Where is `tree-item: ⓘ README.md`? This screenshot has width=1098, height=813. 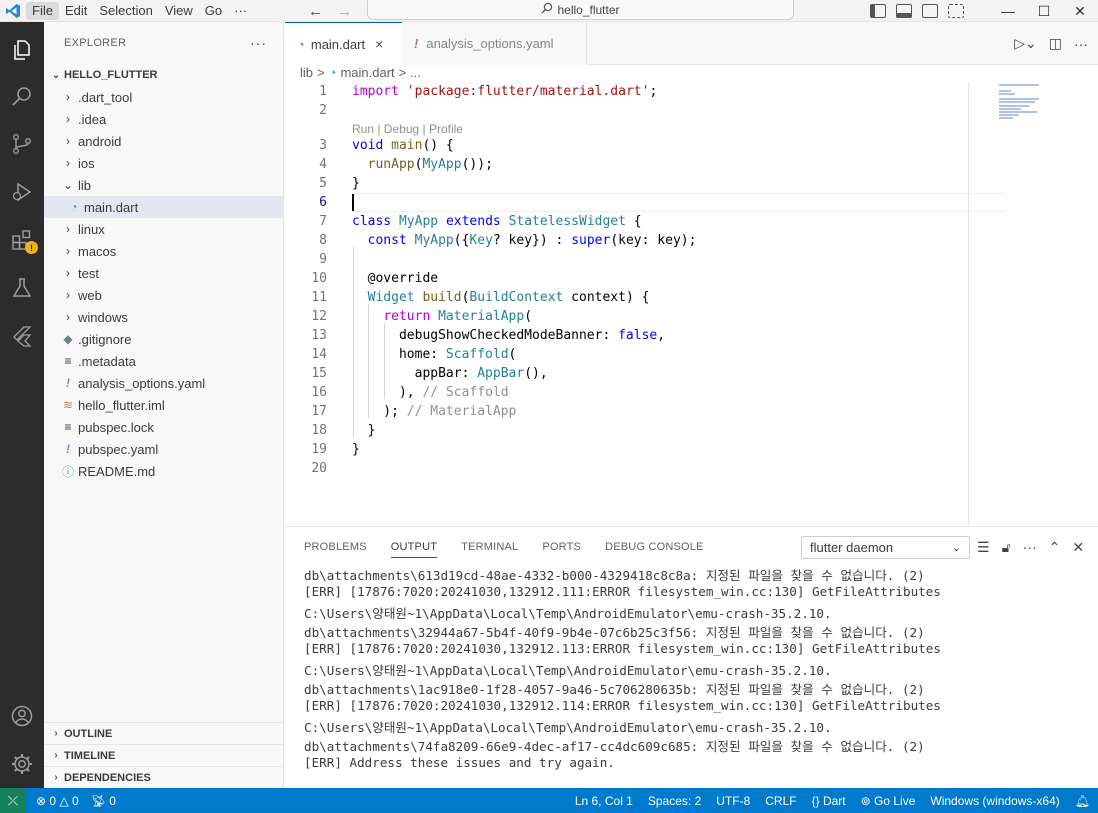 tree-item: ⓘ README.md is located at coordinates (163, 471).